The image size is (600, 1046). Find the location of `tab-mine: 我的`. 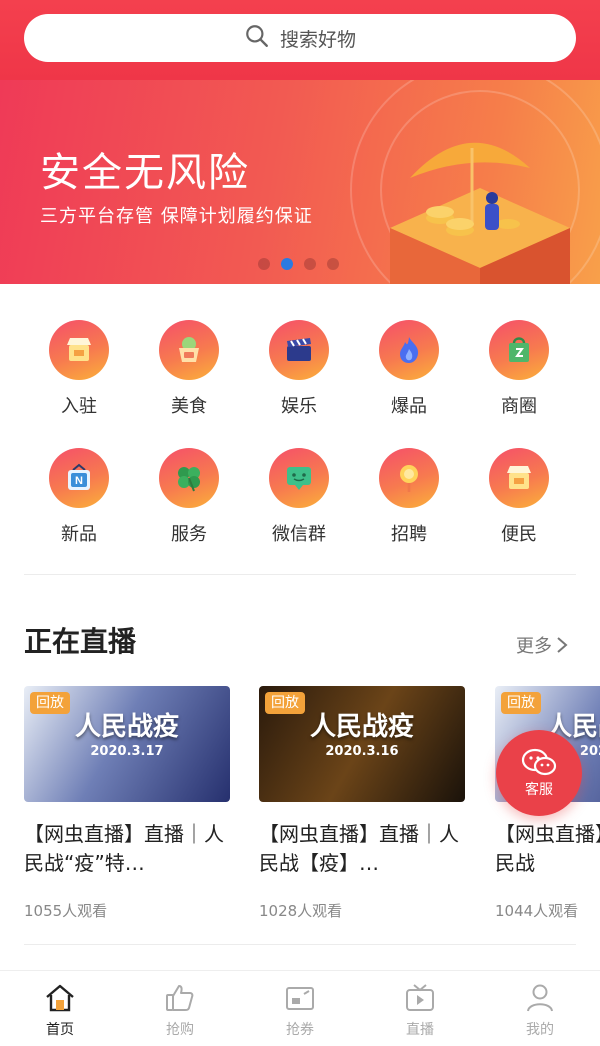

tab-mine: 我的 is located at coordinates (540, 1010).